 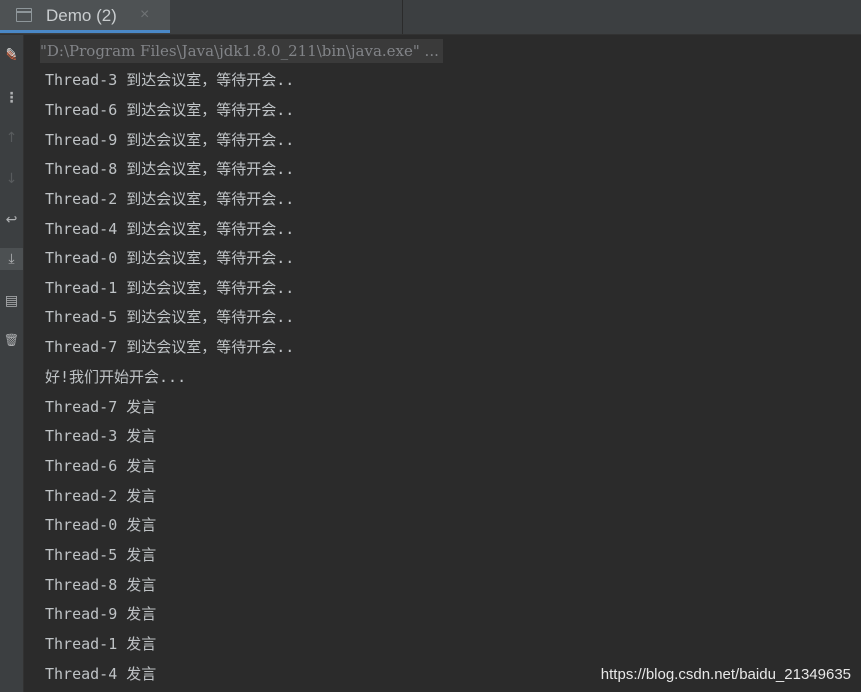 What do you see at coordinates (101, 496) in the screenshot?
I see `output-line: Thread-2 发言` at bounding box center [101, 496].